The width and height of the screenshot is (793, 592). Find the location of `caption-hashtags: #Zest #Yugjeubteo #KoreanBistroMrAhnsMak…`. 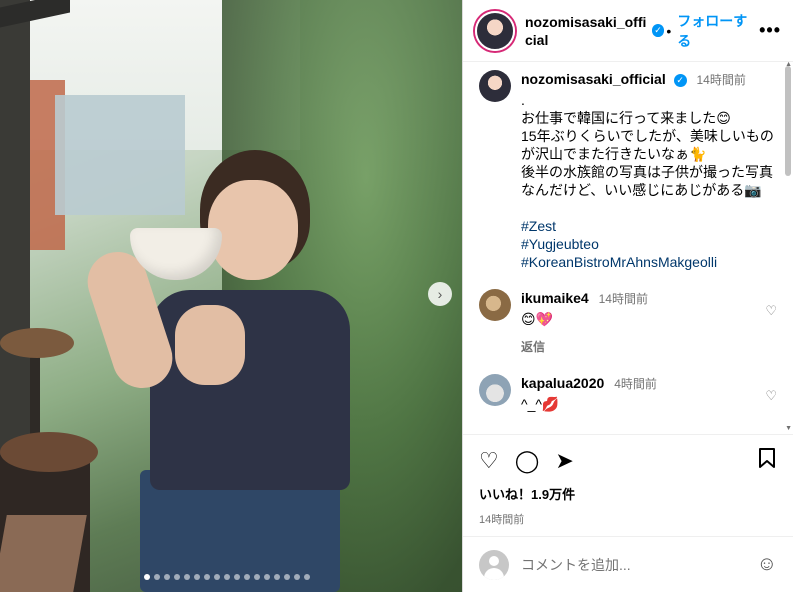

caption-hashtags: #Zest #Yugjeubteo #KoreanBistroMrAhnsMak… is located at coordinates (649, 244).